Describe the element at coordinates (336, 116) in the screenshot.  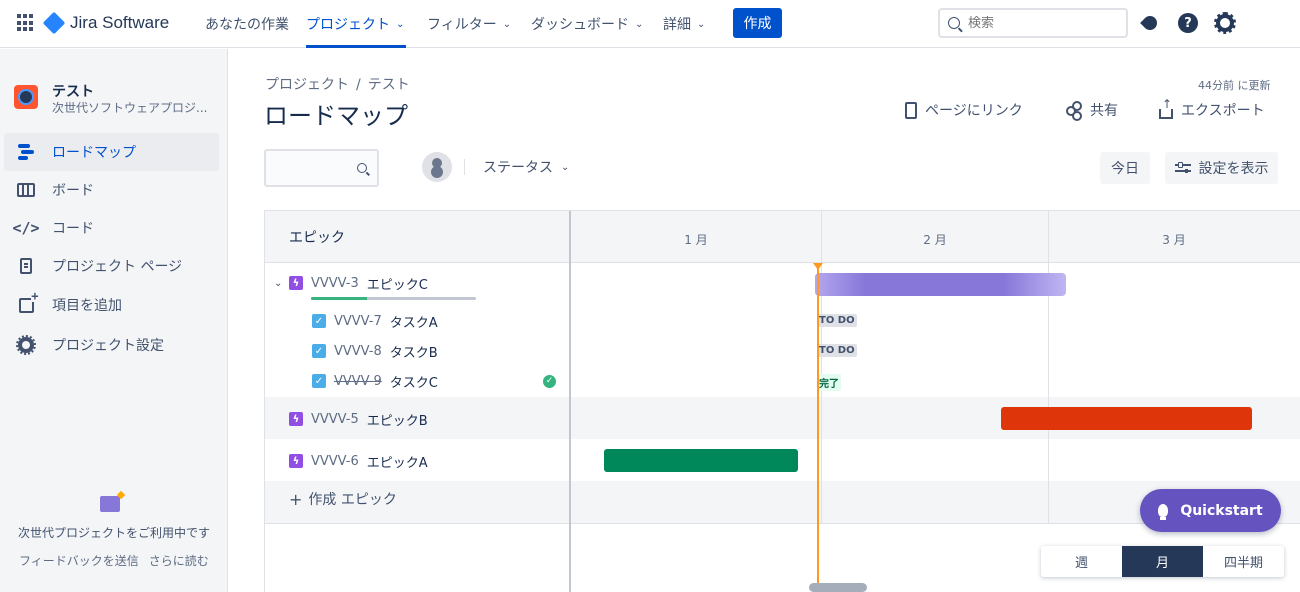
I see `page-title: ロードマップ` at that location.